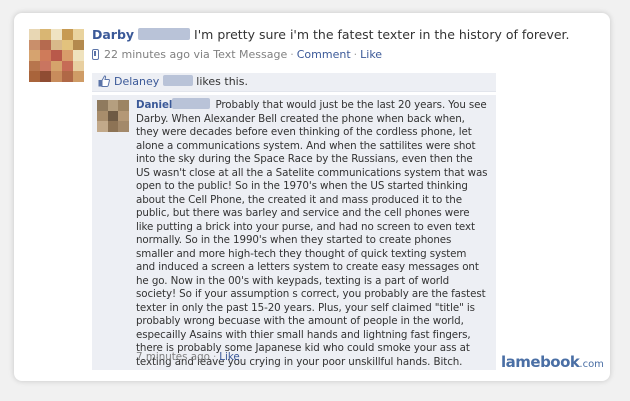  Describe the element at coordinates (136, 81) in the screenshot. I see `liker-name: Delaney` at that location.